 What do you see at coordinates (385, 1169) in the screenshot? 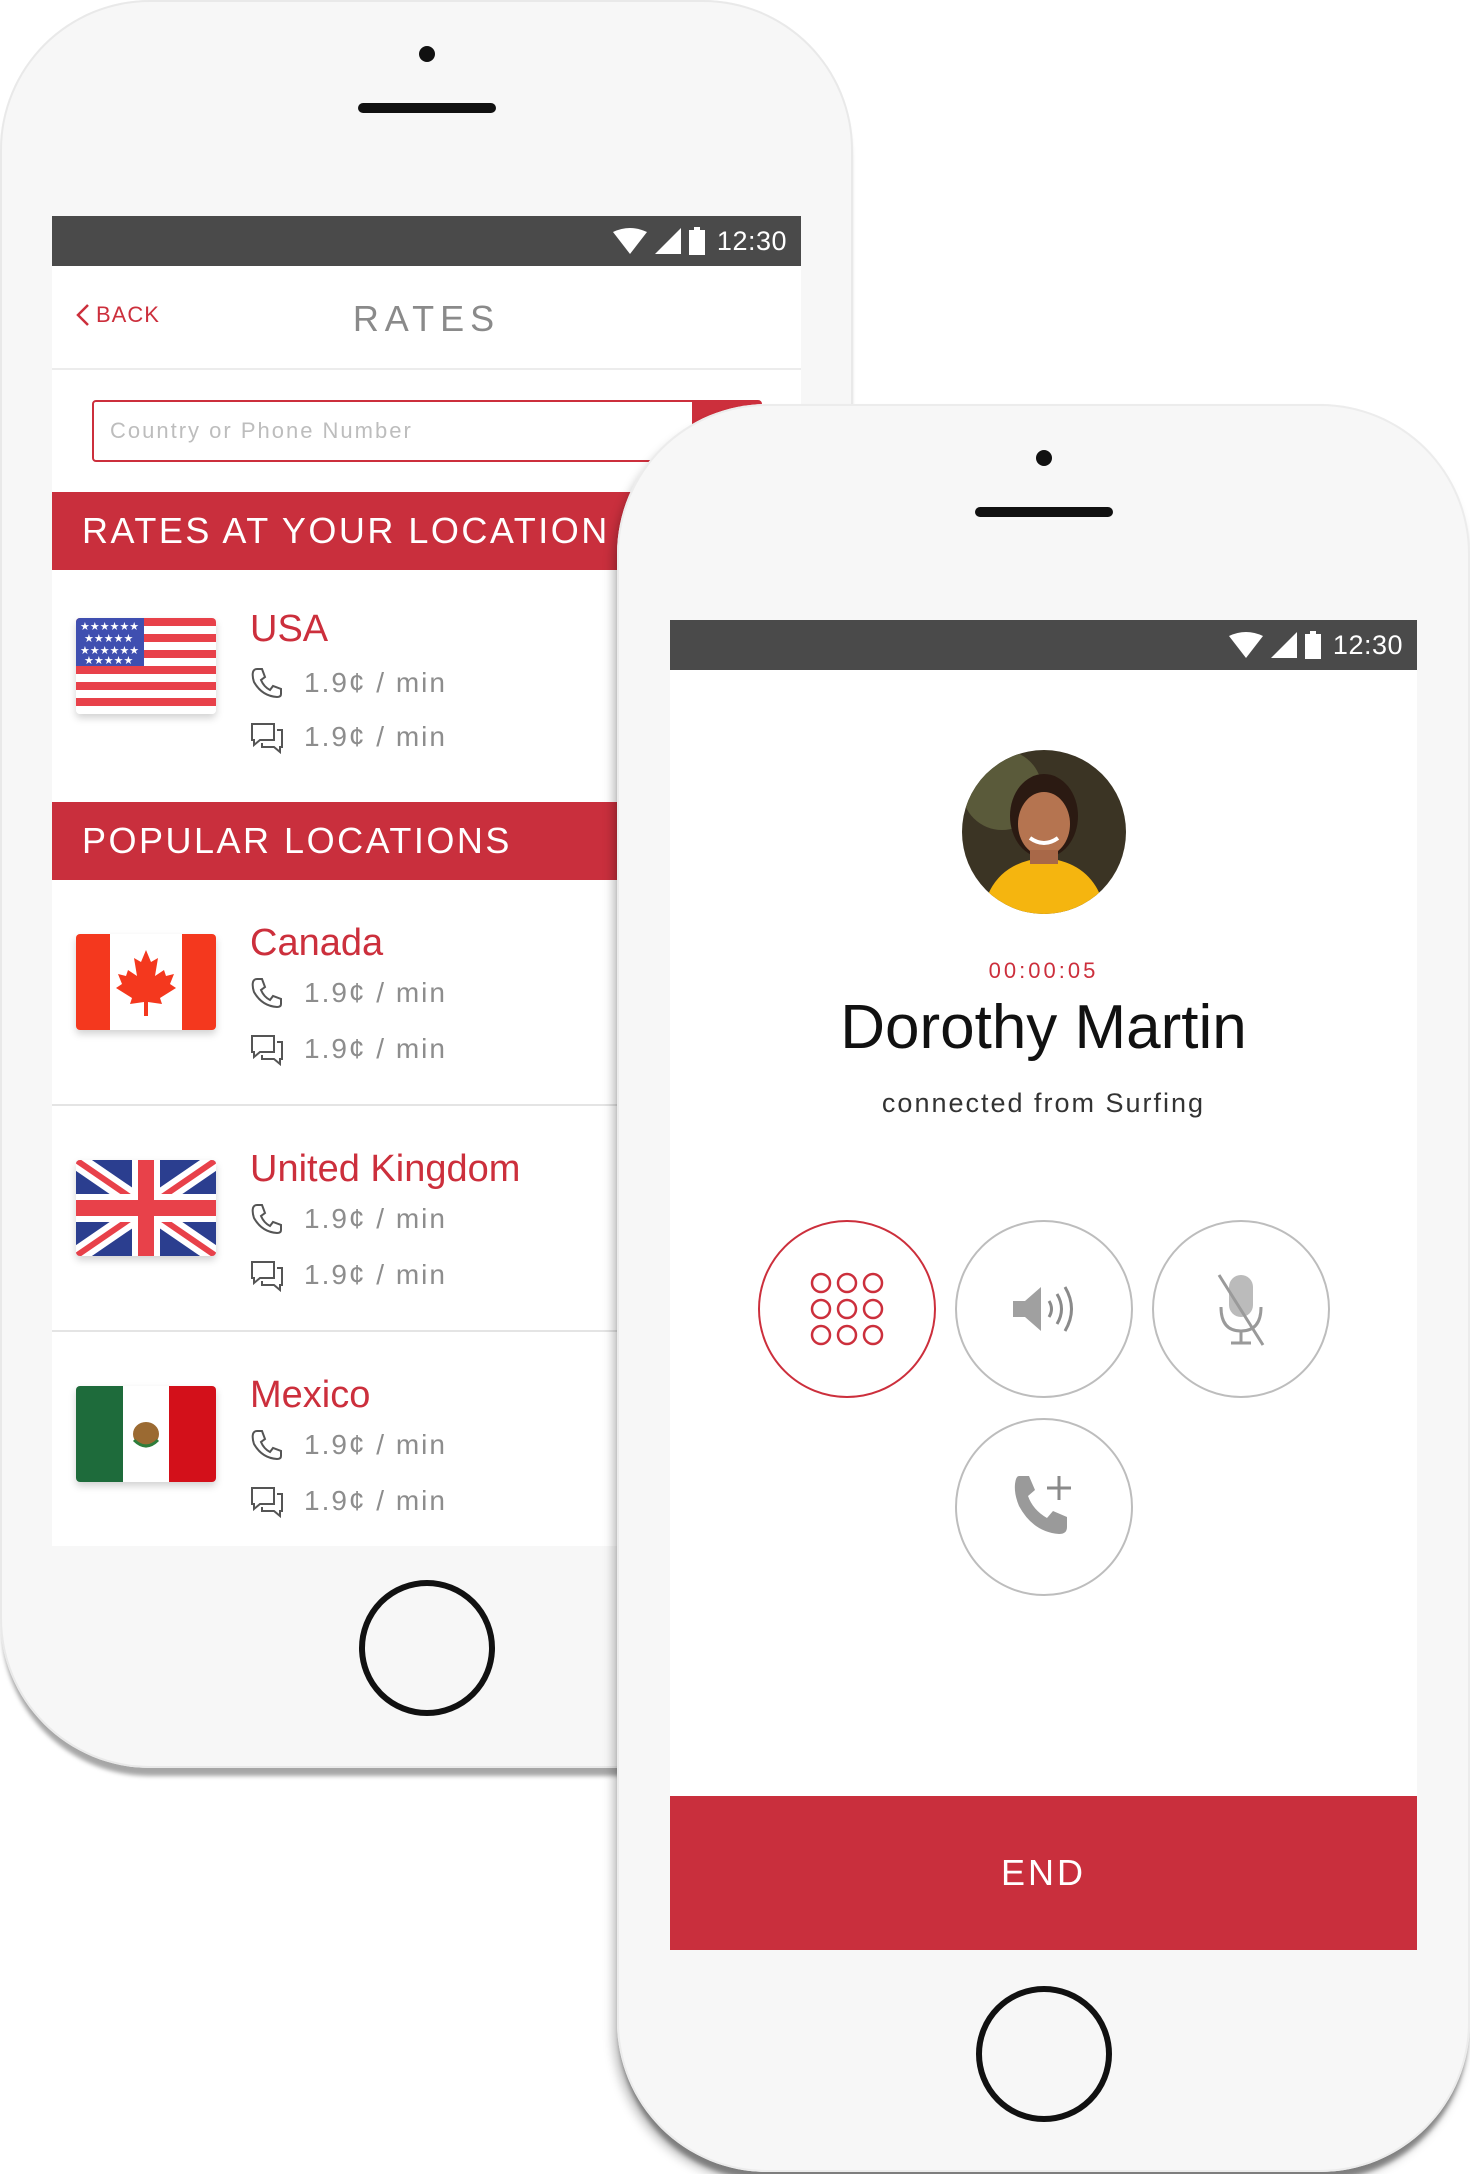
I see `location-name: United Kingdom` at bounding box center [385, 1169].